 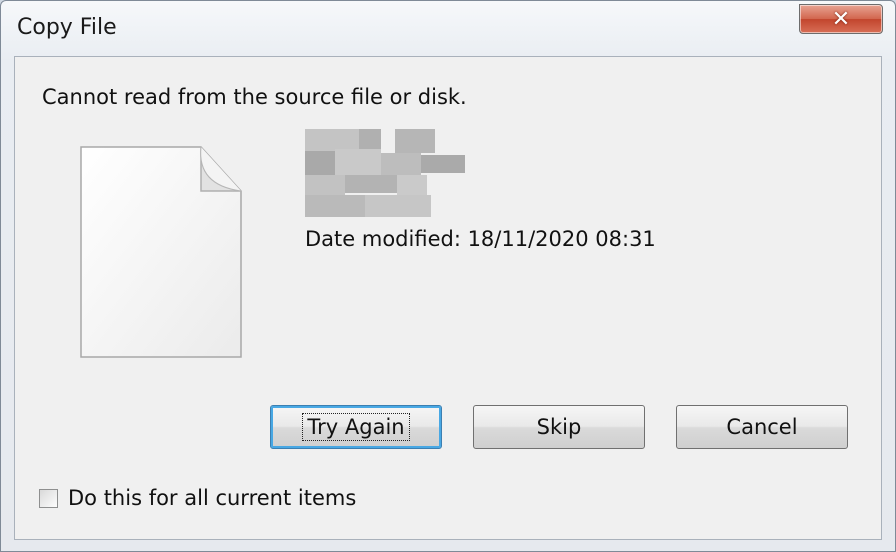 I want to click on close-icon: ✕, so click(x=841, y=19).